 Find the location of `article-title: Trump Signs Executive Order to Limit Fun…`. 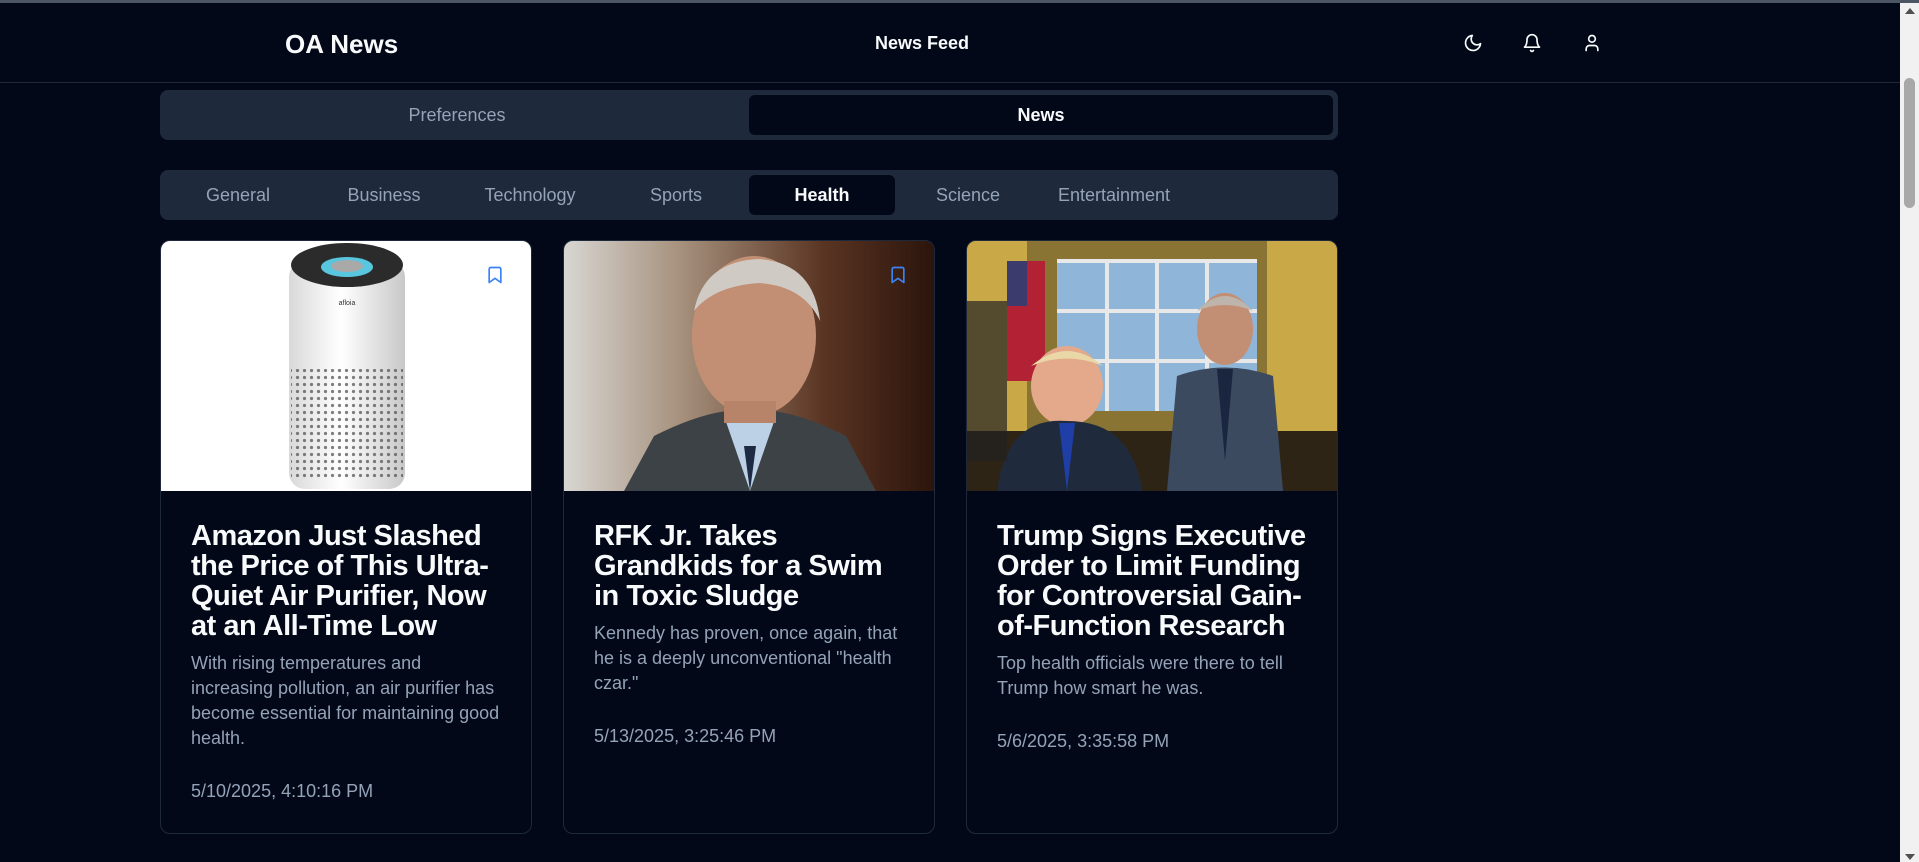

article-title: Trump Signs Executive Order to Limit Fun… is located at coordinates (1152, 581).